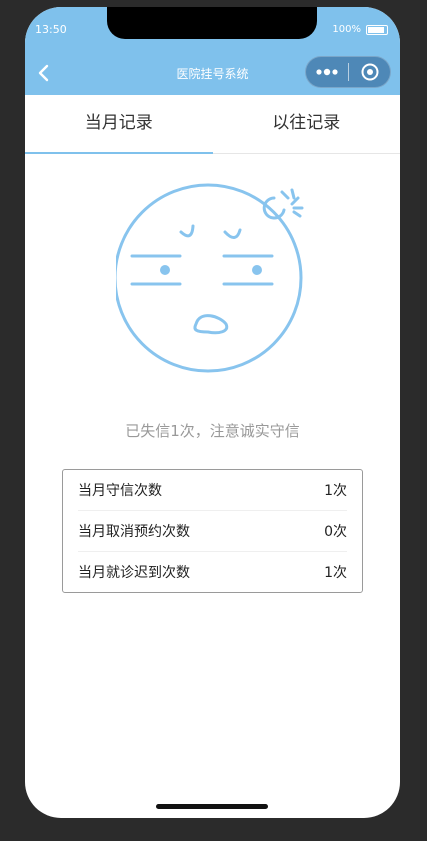 This screenshot has width=427, height=841. Describe the element at coordinates (119, 124) in the screenshot. I see `tab-current-month: 当月记录` at that location.